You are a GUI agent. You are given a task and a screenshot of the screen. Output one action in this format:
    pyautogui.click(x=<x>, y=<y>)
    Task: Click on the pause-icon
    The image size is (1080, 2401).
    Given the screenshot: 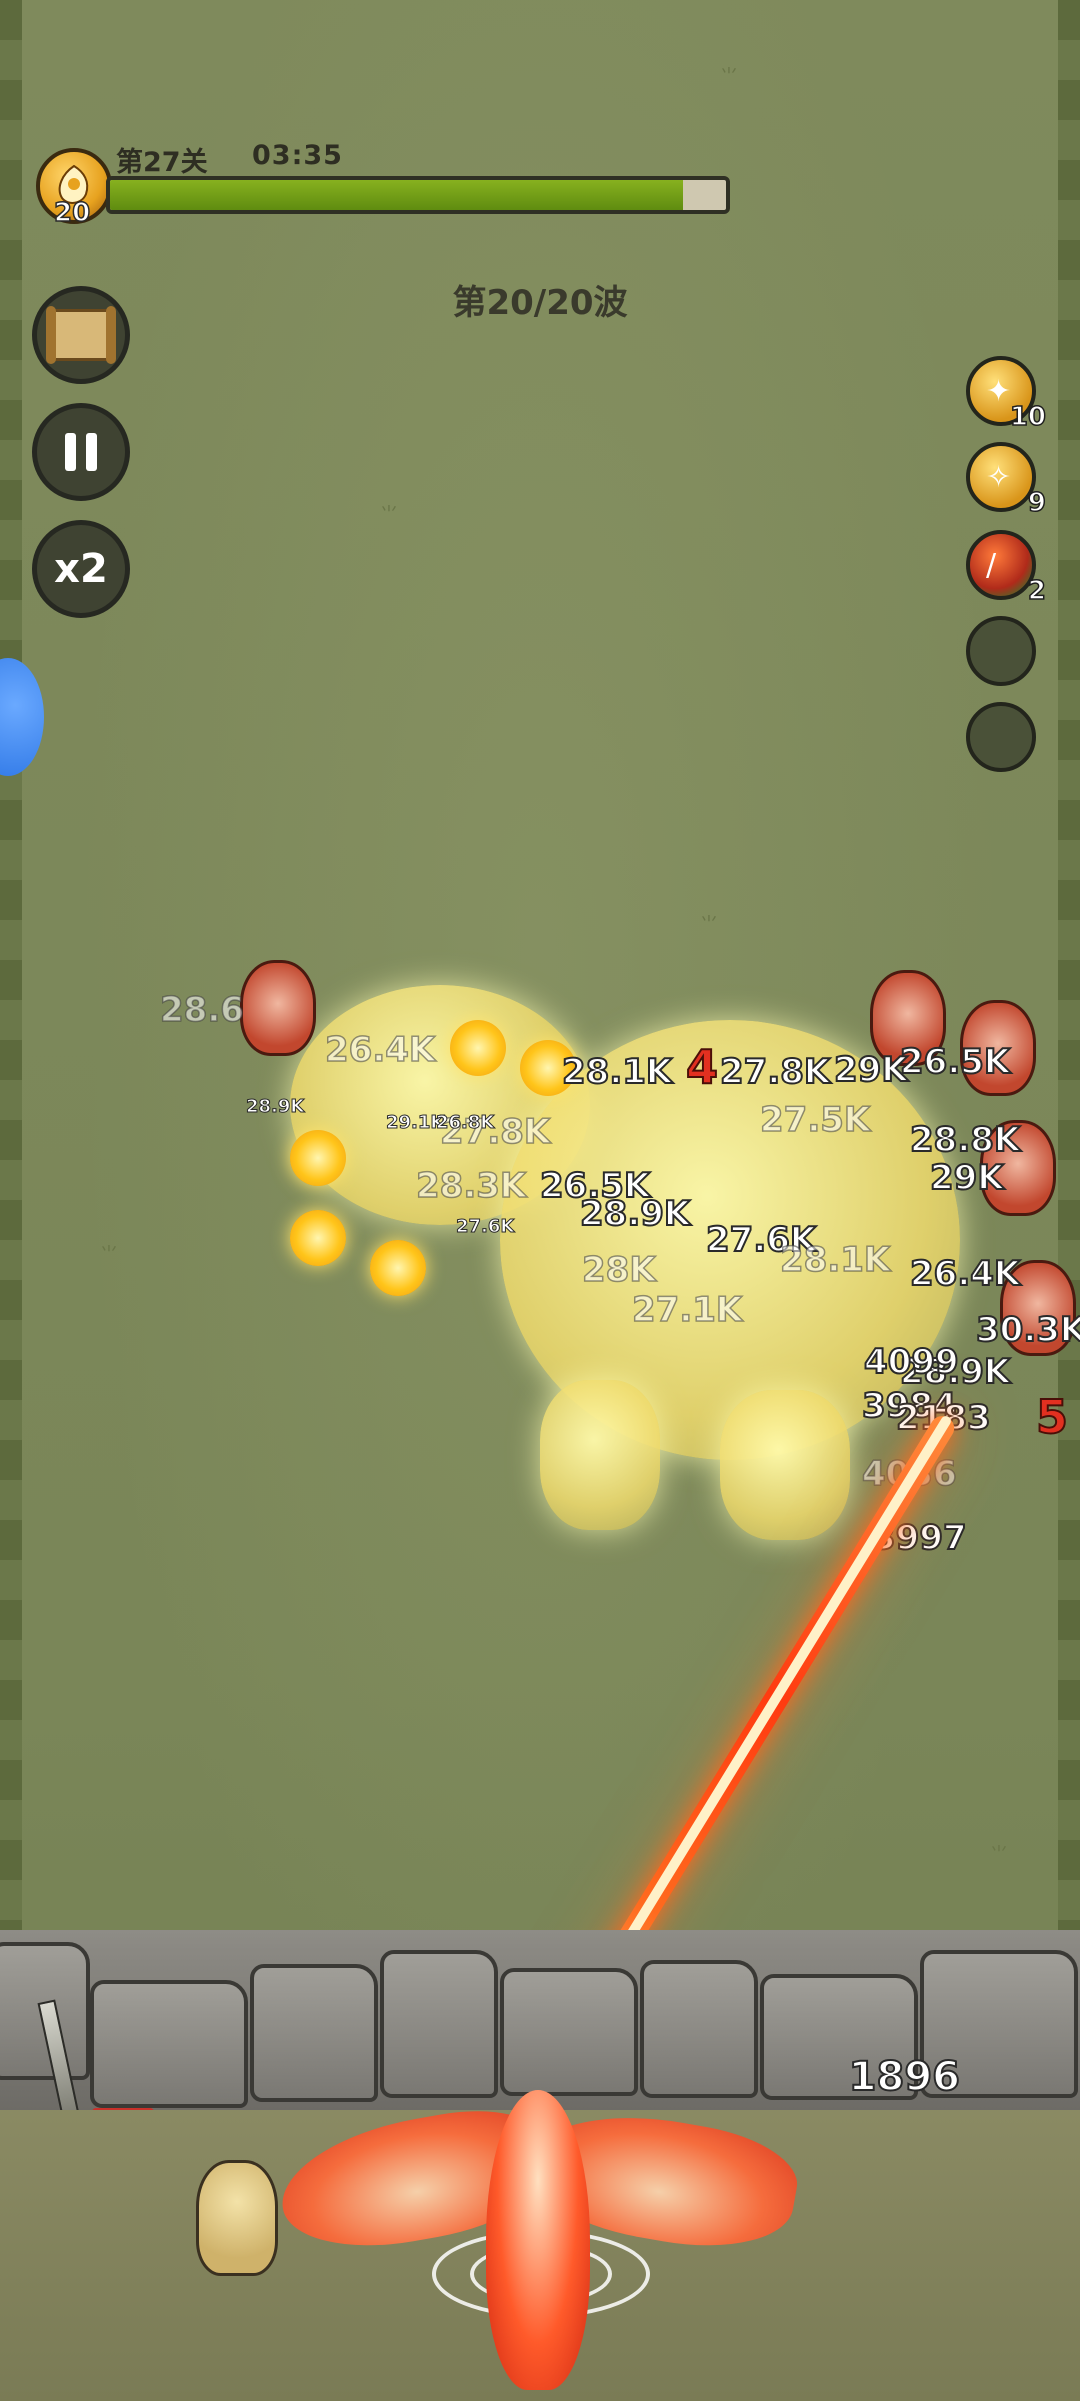 What is the action you would take?
    pyautogui.click(x=81, y=452)
    